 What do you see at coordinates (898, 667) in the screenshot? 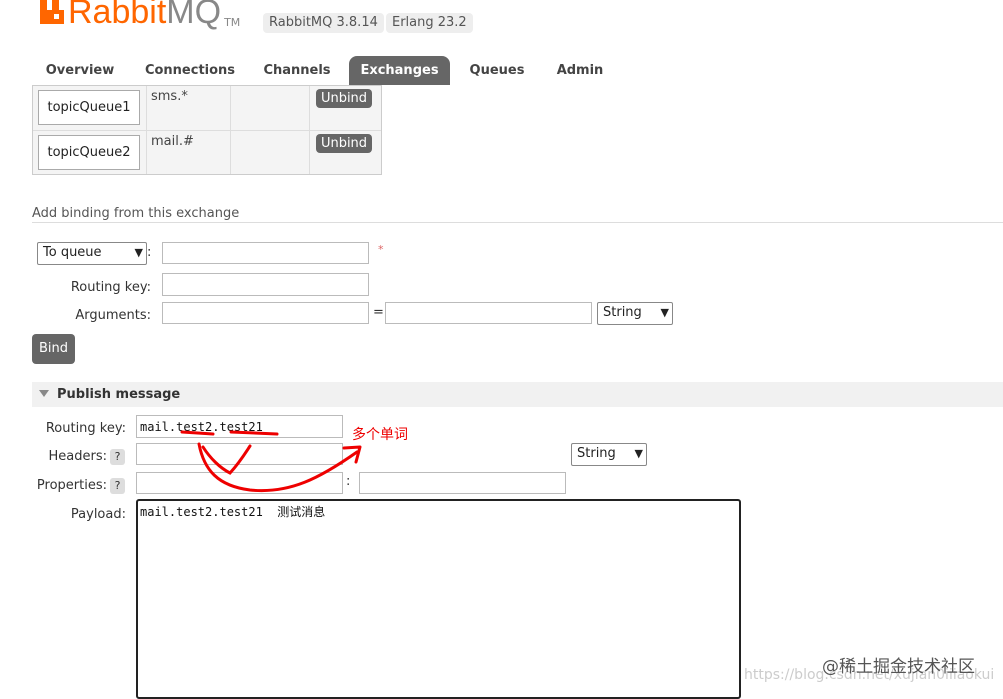
I see `watermark-text: @稀土掘金技术社区` at bounding box center [898, 667].